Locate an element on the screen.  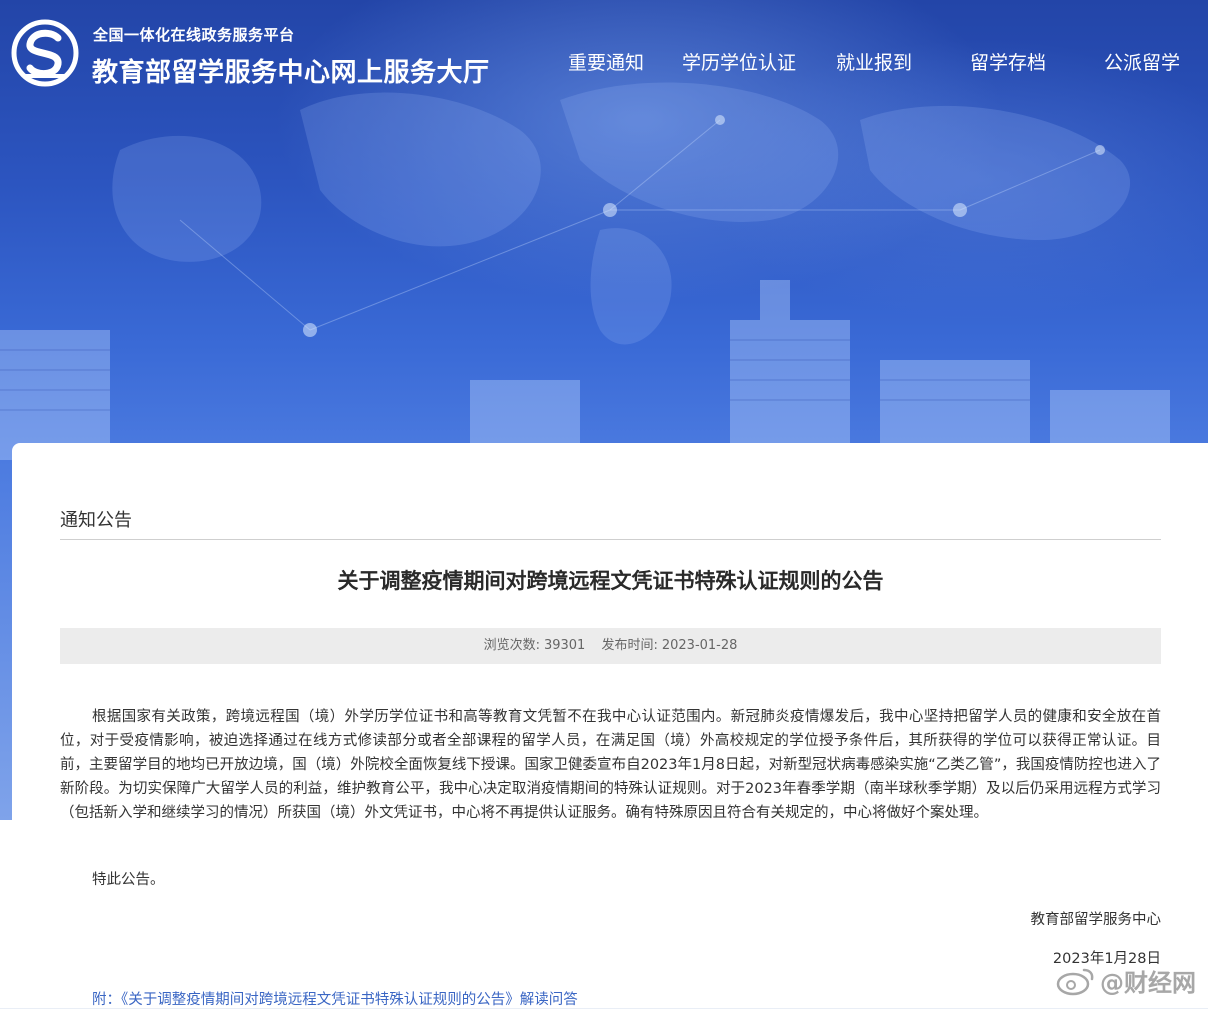
ministry-logo-icon is located at coordinates (45, 53).